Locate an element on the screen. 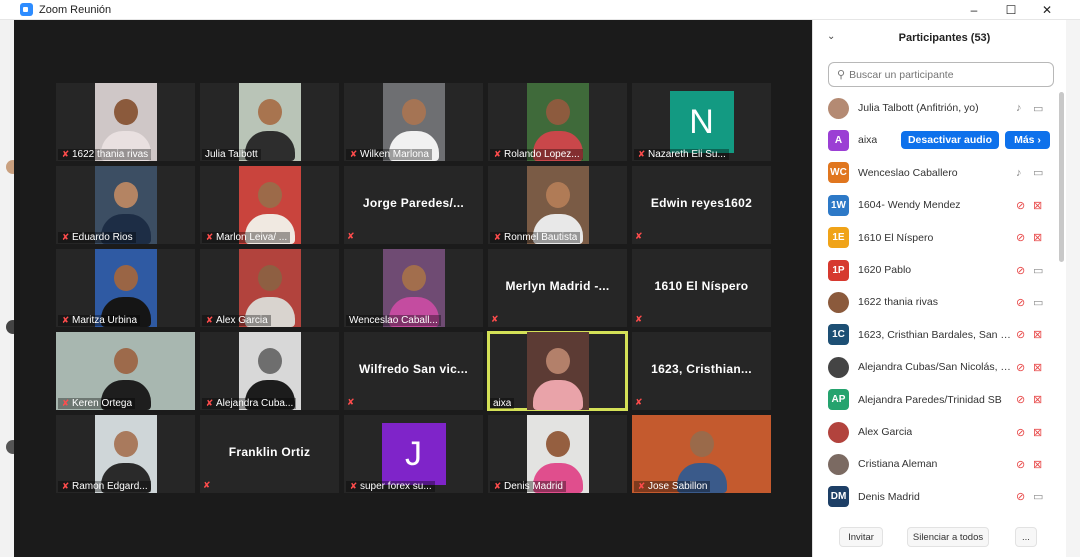  video-tile: ✘ Alex Garcia is located at coordinates (269, 288).